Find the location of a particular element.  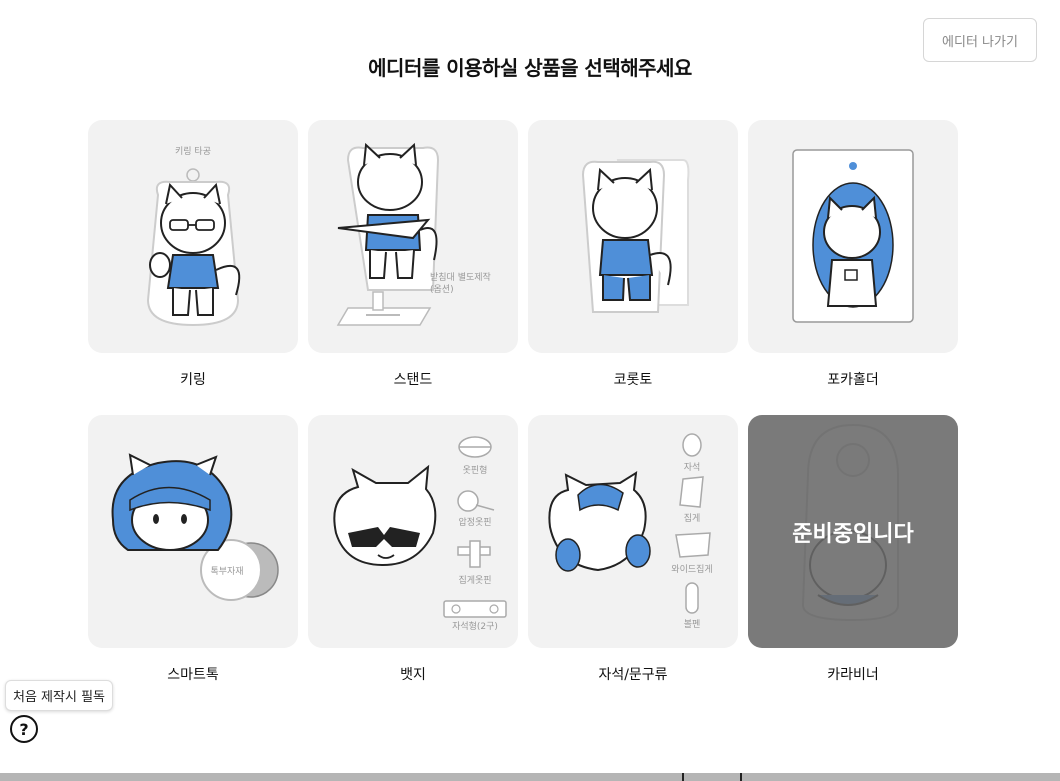

product-card-photocard-holder is located at coordinates (853, 236).